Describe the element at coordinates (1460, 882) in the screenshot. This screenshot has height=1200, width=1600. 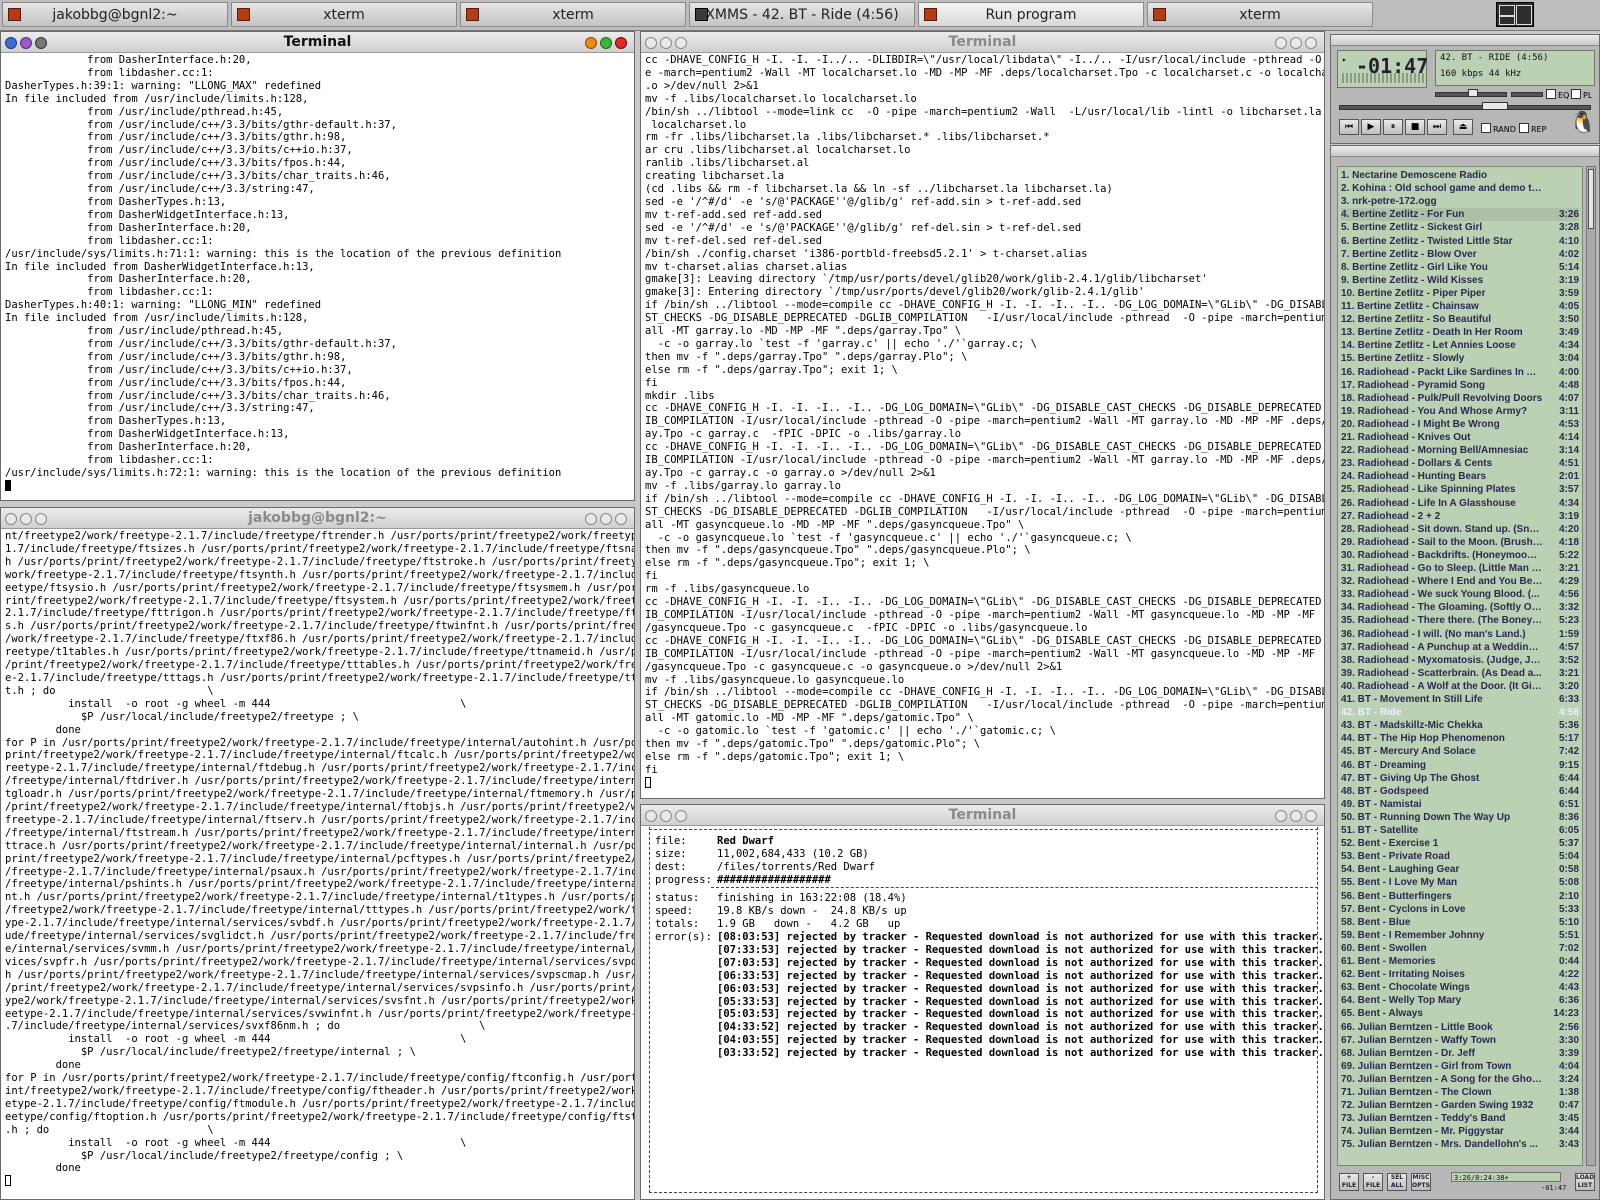
I see `playlist-item: 55. Bent - I Love My Man 5:08` at that location.